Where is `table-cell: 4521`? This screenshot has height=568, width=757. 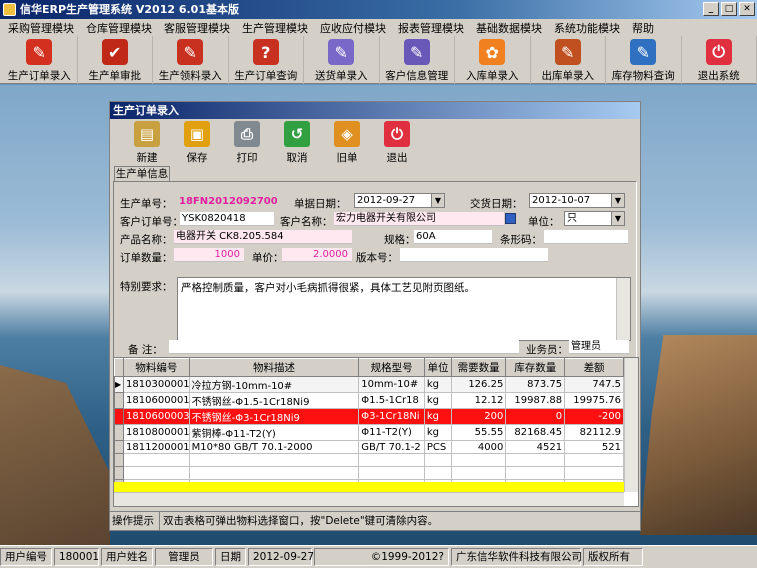 table-cell: 4521 is located at coordinates (535, 447).